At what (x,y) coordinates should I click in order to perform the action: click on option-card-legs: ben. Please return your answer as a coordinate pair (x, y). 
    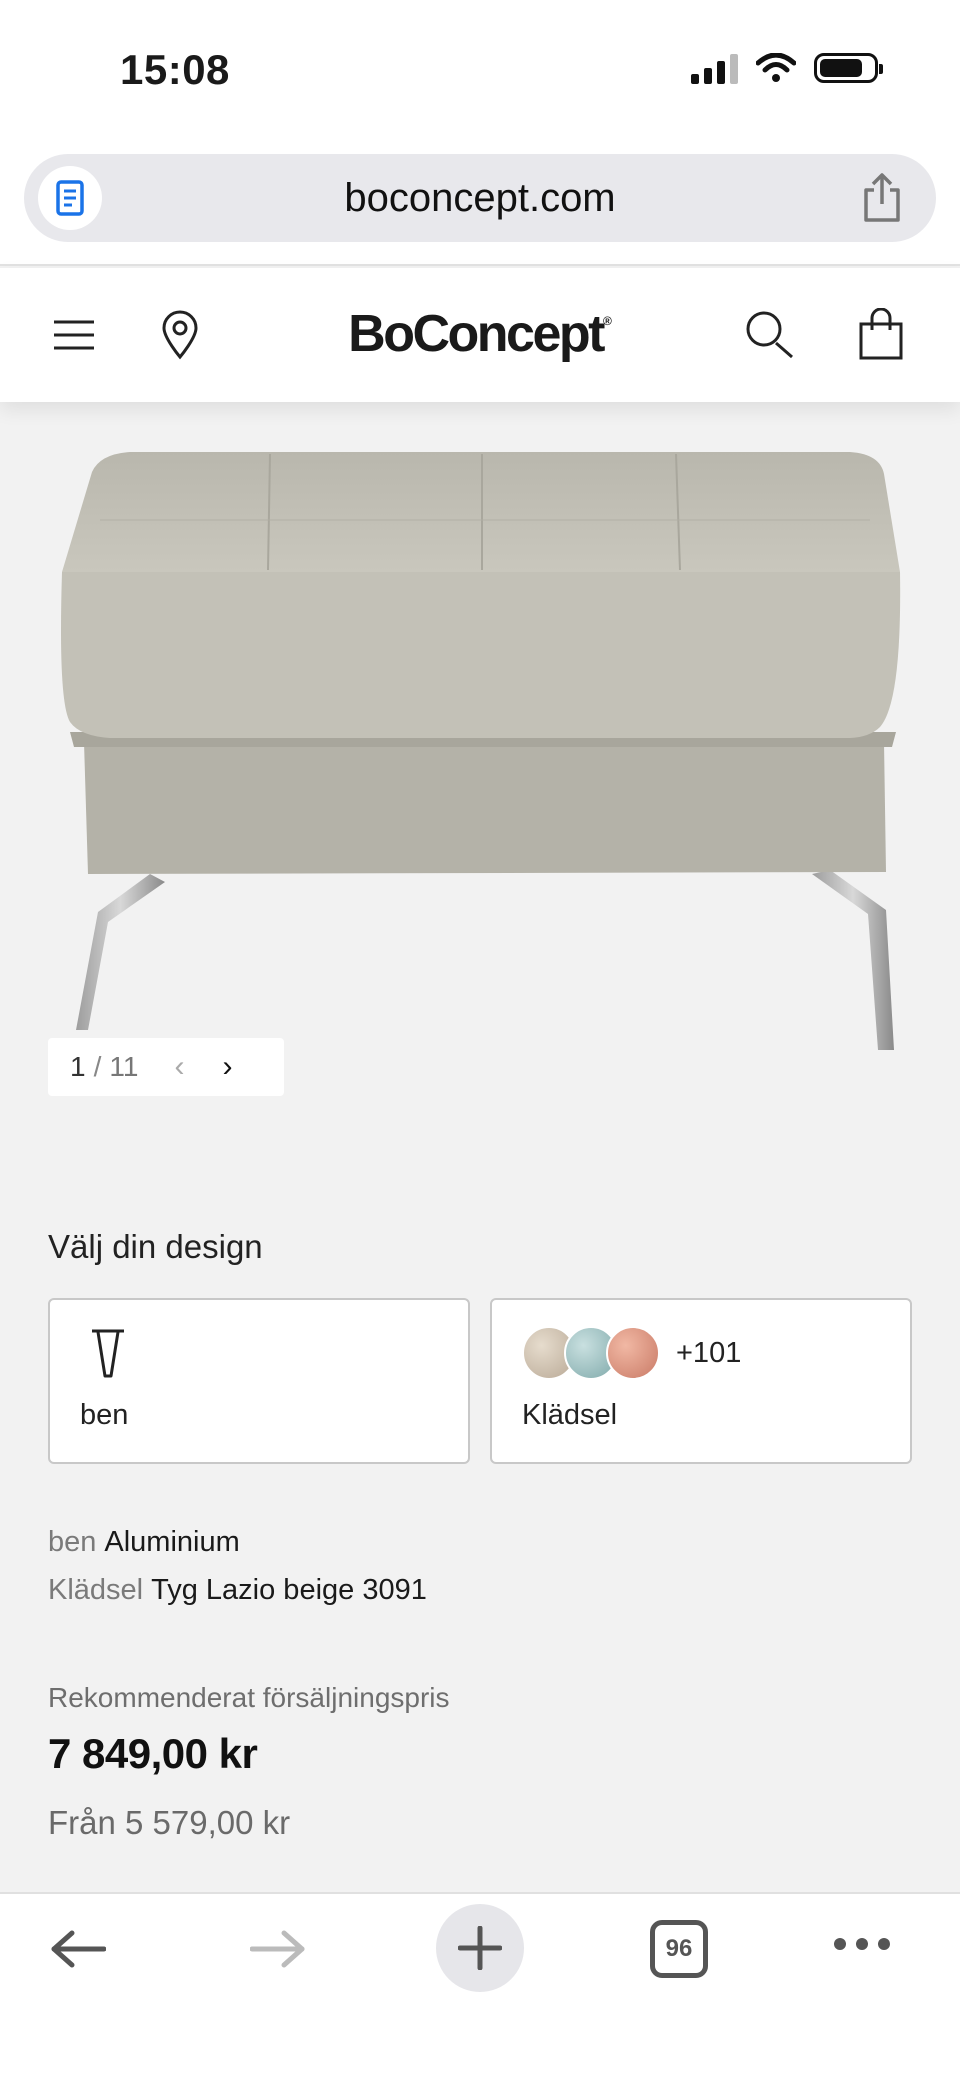
    Looking at the image, I should click on (259, 1381).